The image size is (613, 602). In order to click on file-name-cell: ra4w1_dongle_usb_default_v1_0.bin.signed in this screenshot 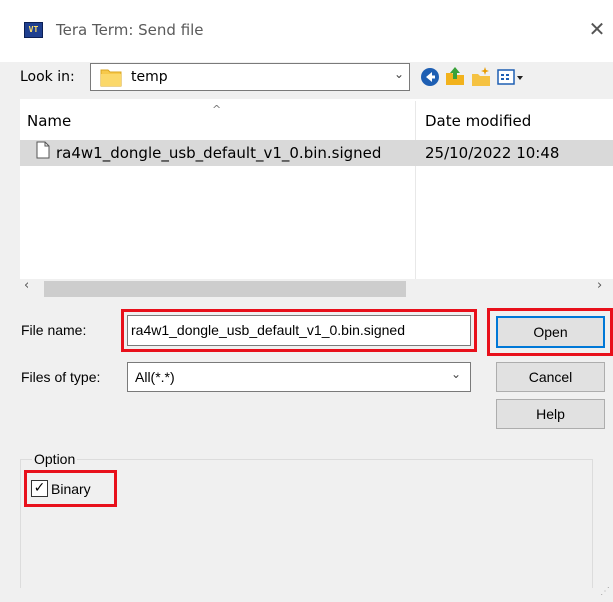, I will do `click(218, 153)`.